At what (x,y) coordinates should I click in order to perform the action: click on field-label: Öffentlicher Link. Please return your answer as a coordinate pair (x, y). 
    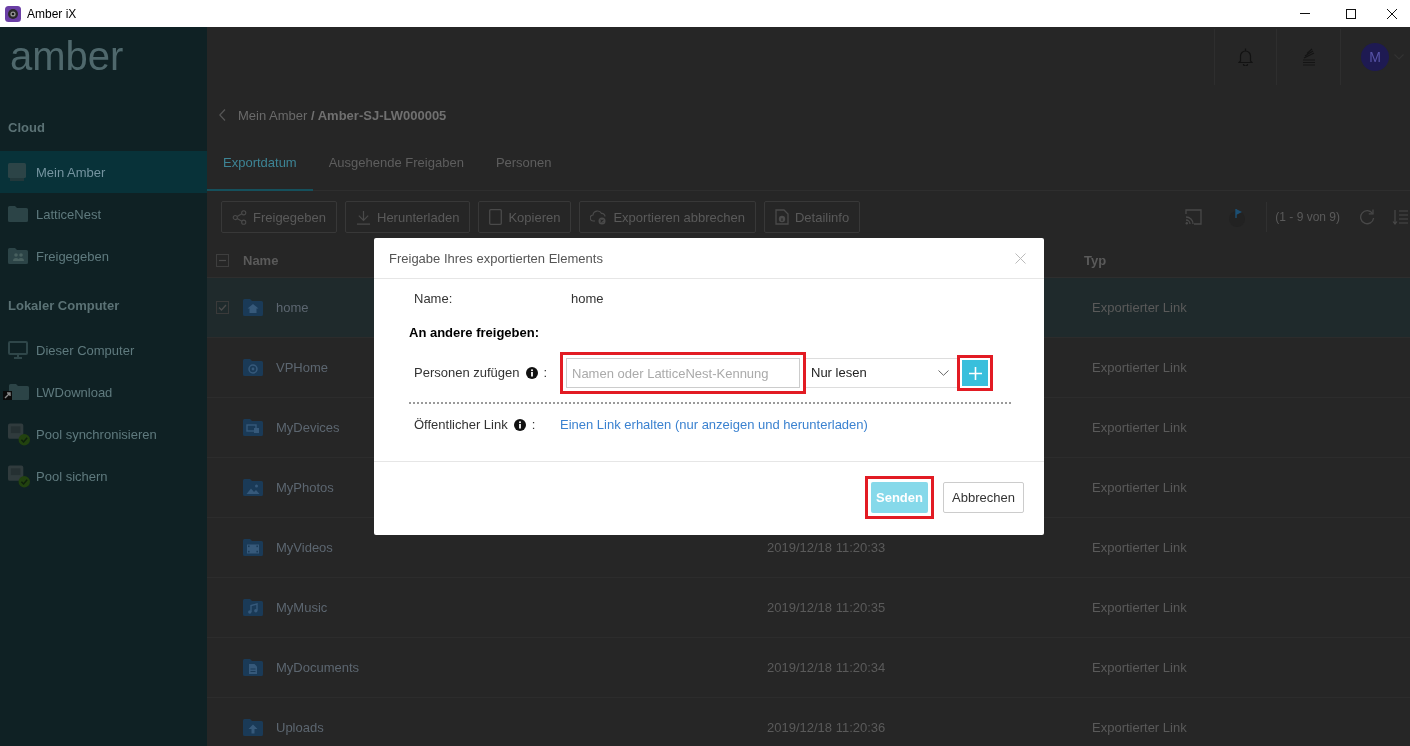
    Looking at the image, I should click on (461, 425).